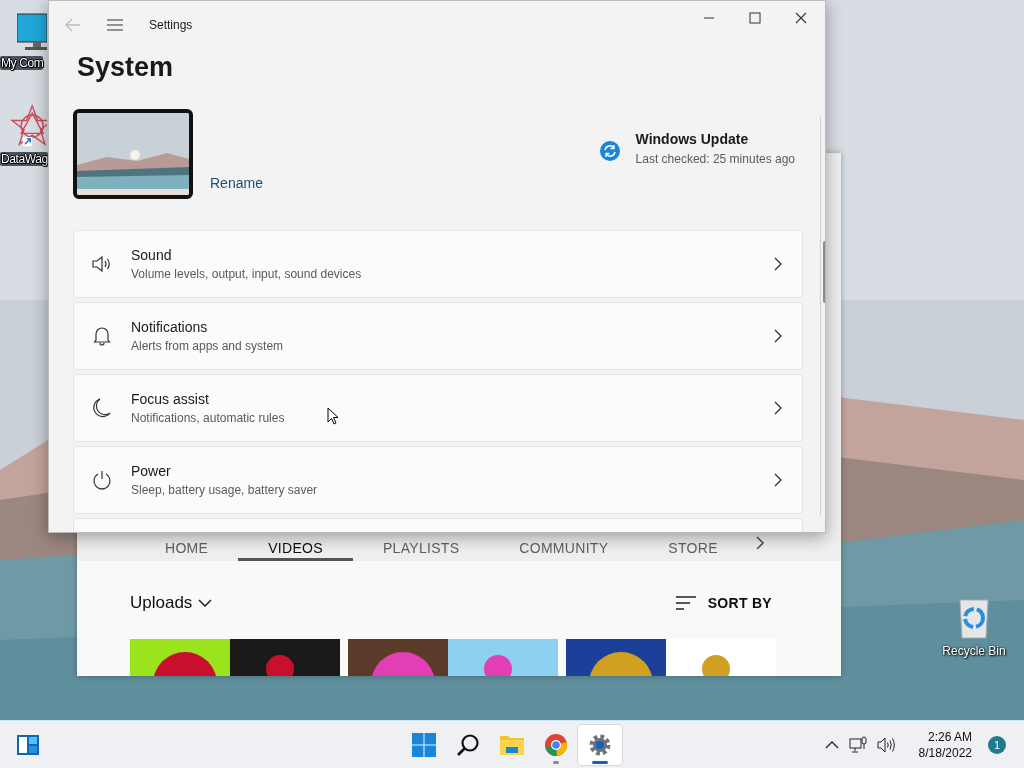 This screenshot has height=768, width=1024. Describe the element at coordinates (556, 744) in the screenshot. I see `browser-icon` at that location.